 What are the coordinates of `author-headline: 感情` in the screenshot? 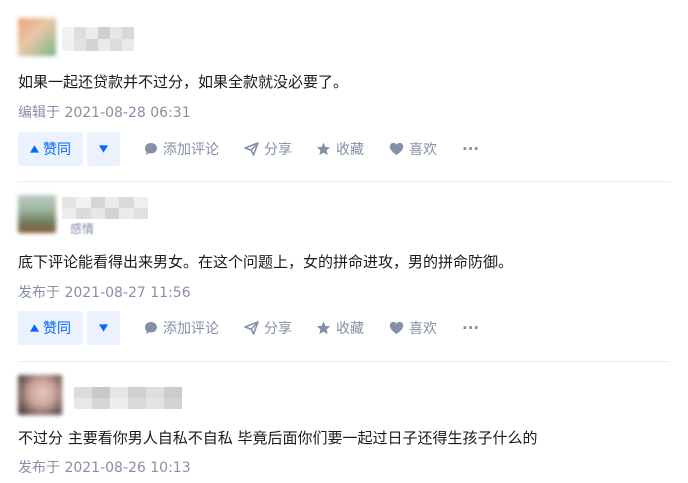 It's located at (82, 229).